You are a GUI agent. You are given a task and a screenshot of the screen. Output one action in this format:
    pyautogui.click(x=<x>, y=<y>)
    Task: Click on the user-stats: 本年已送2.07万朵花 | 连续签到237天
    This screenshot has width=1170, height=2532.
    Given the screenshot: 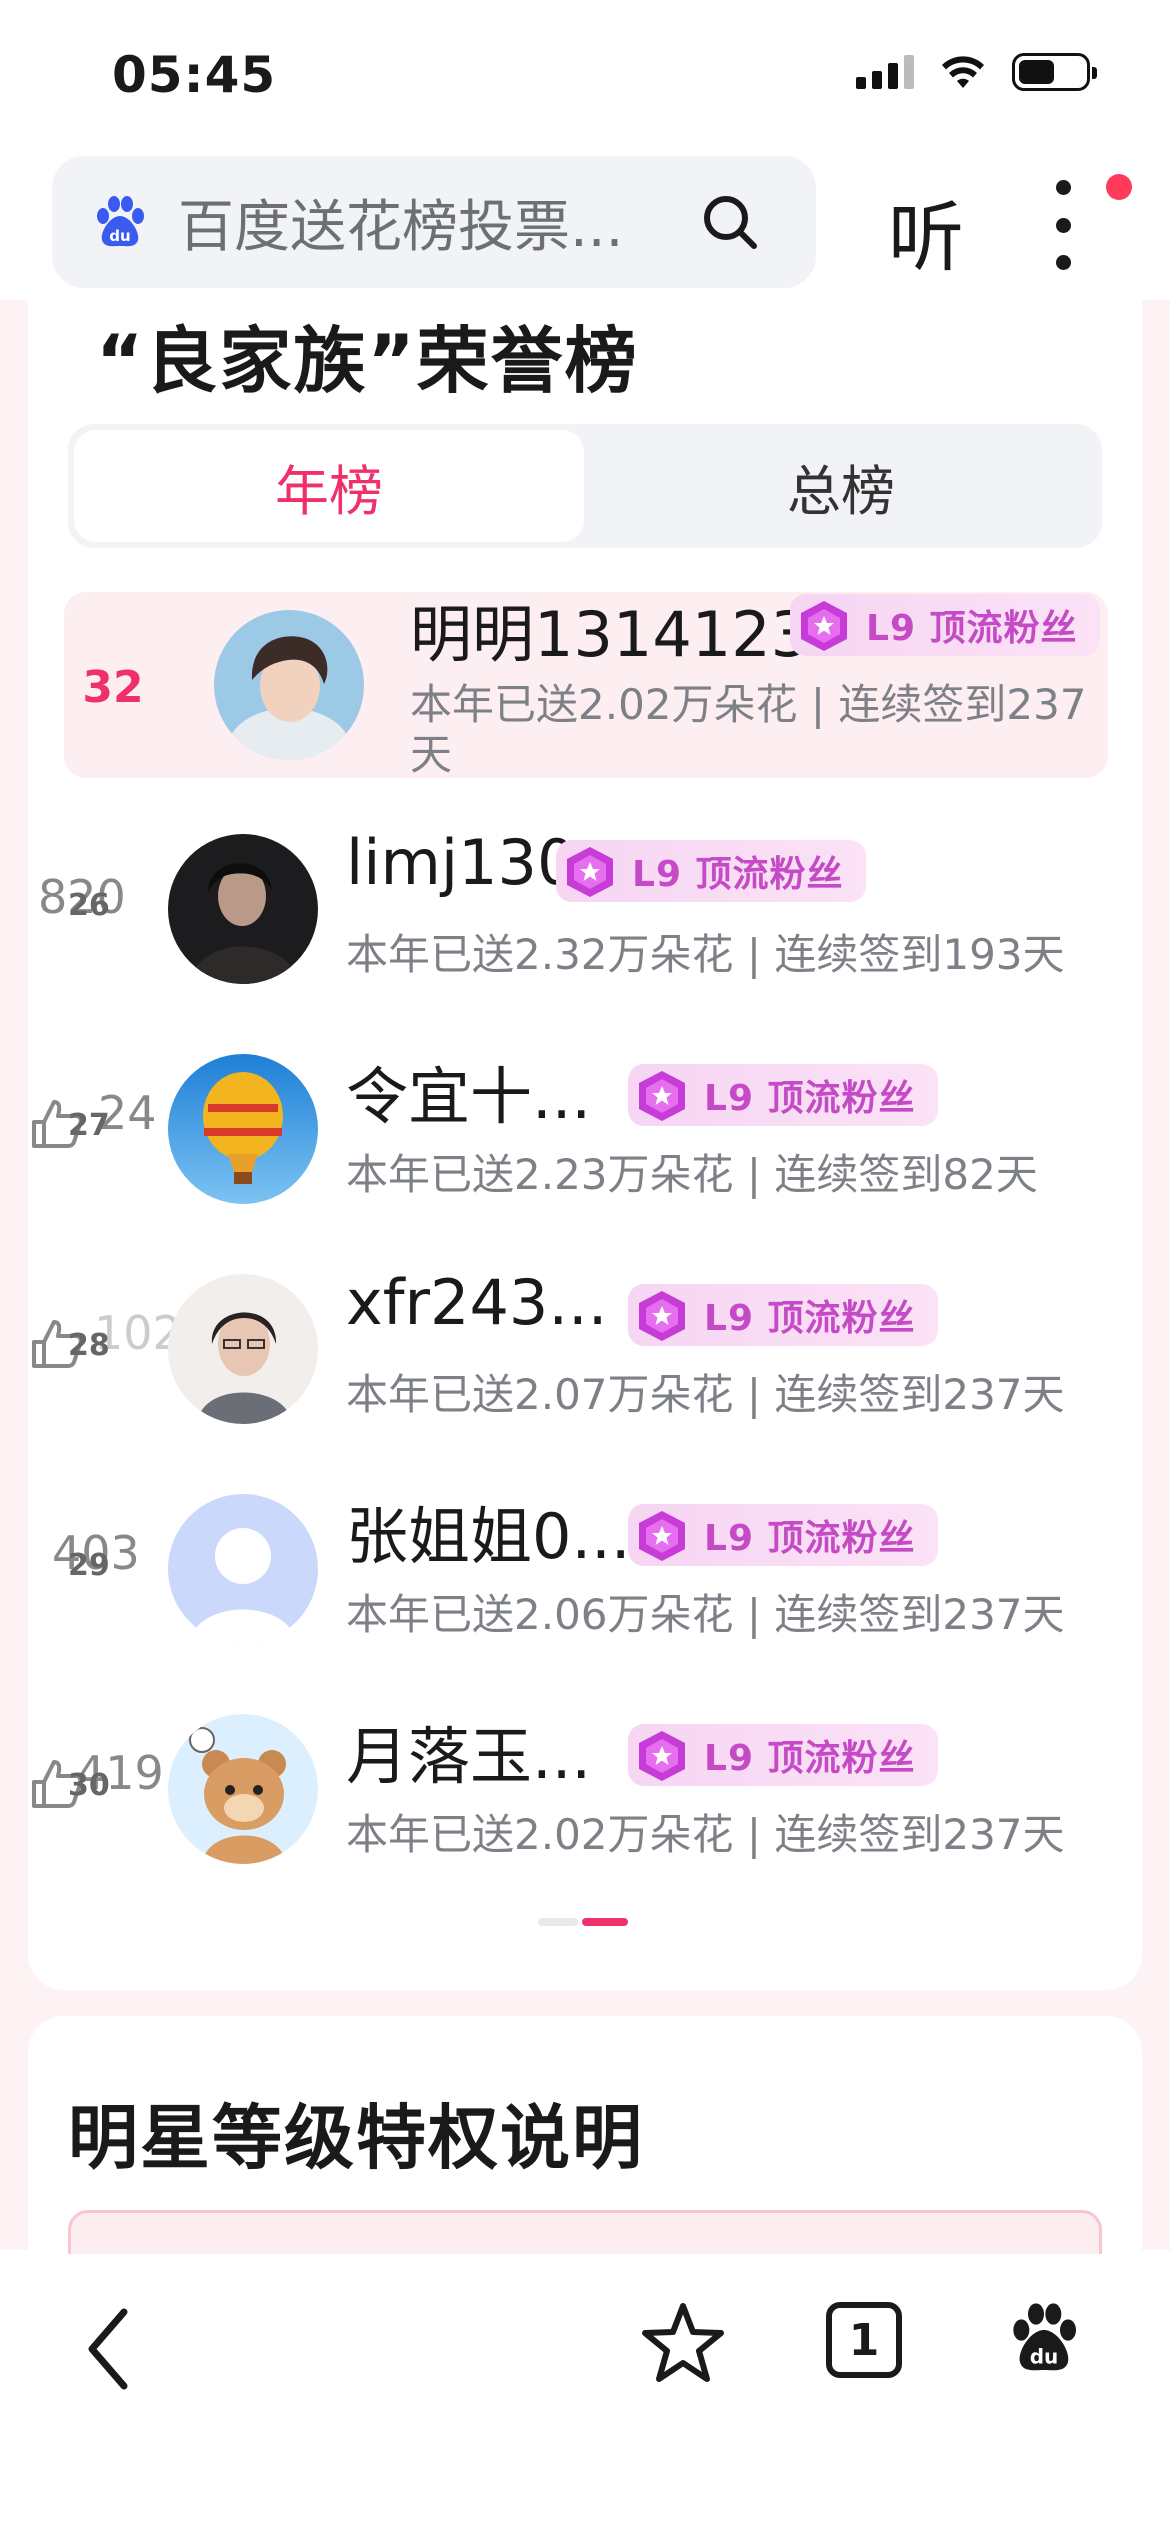 What is the action you would take?
    pyautogui.click(x=705, y=1394)
    